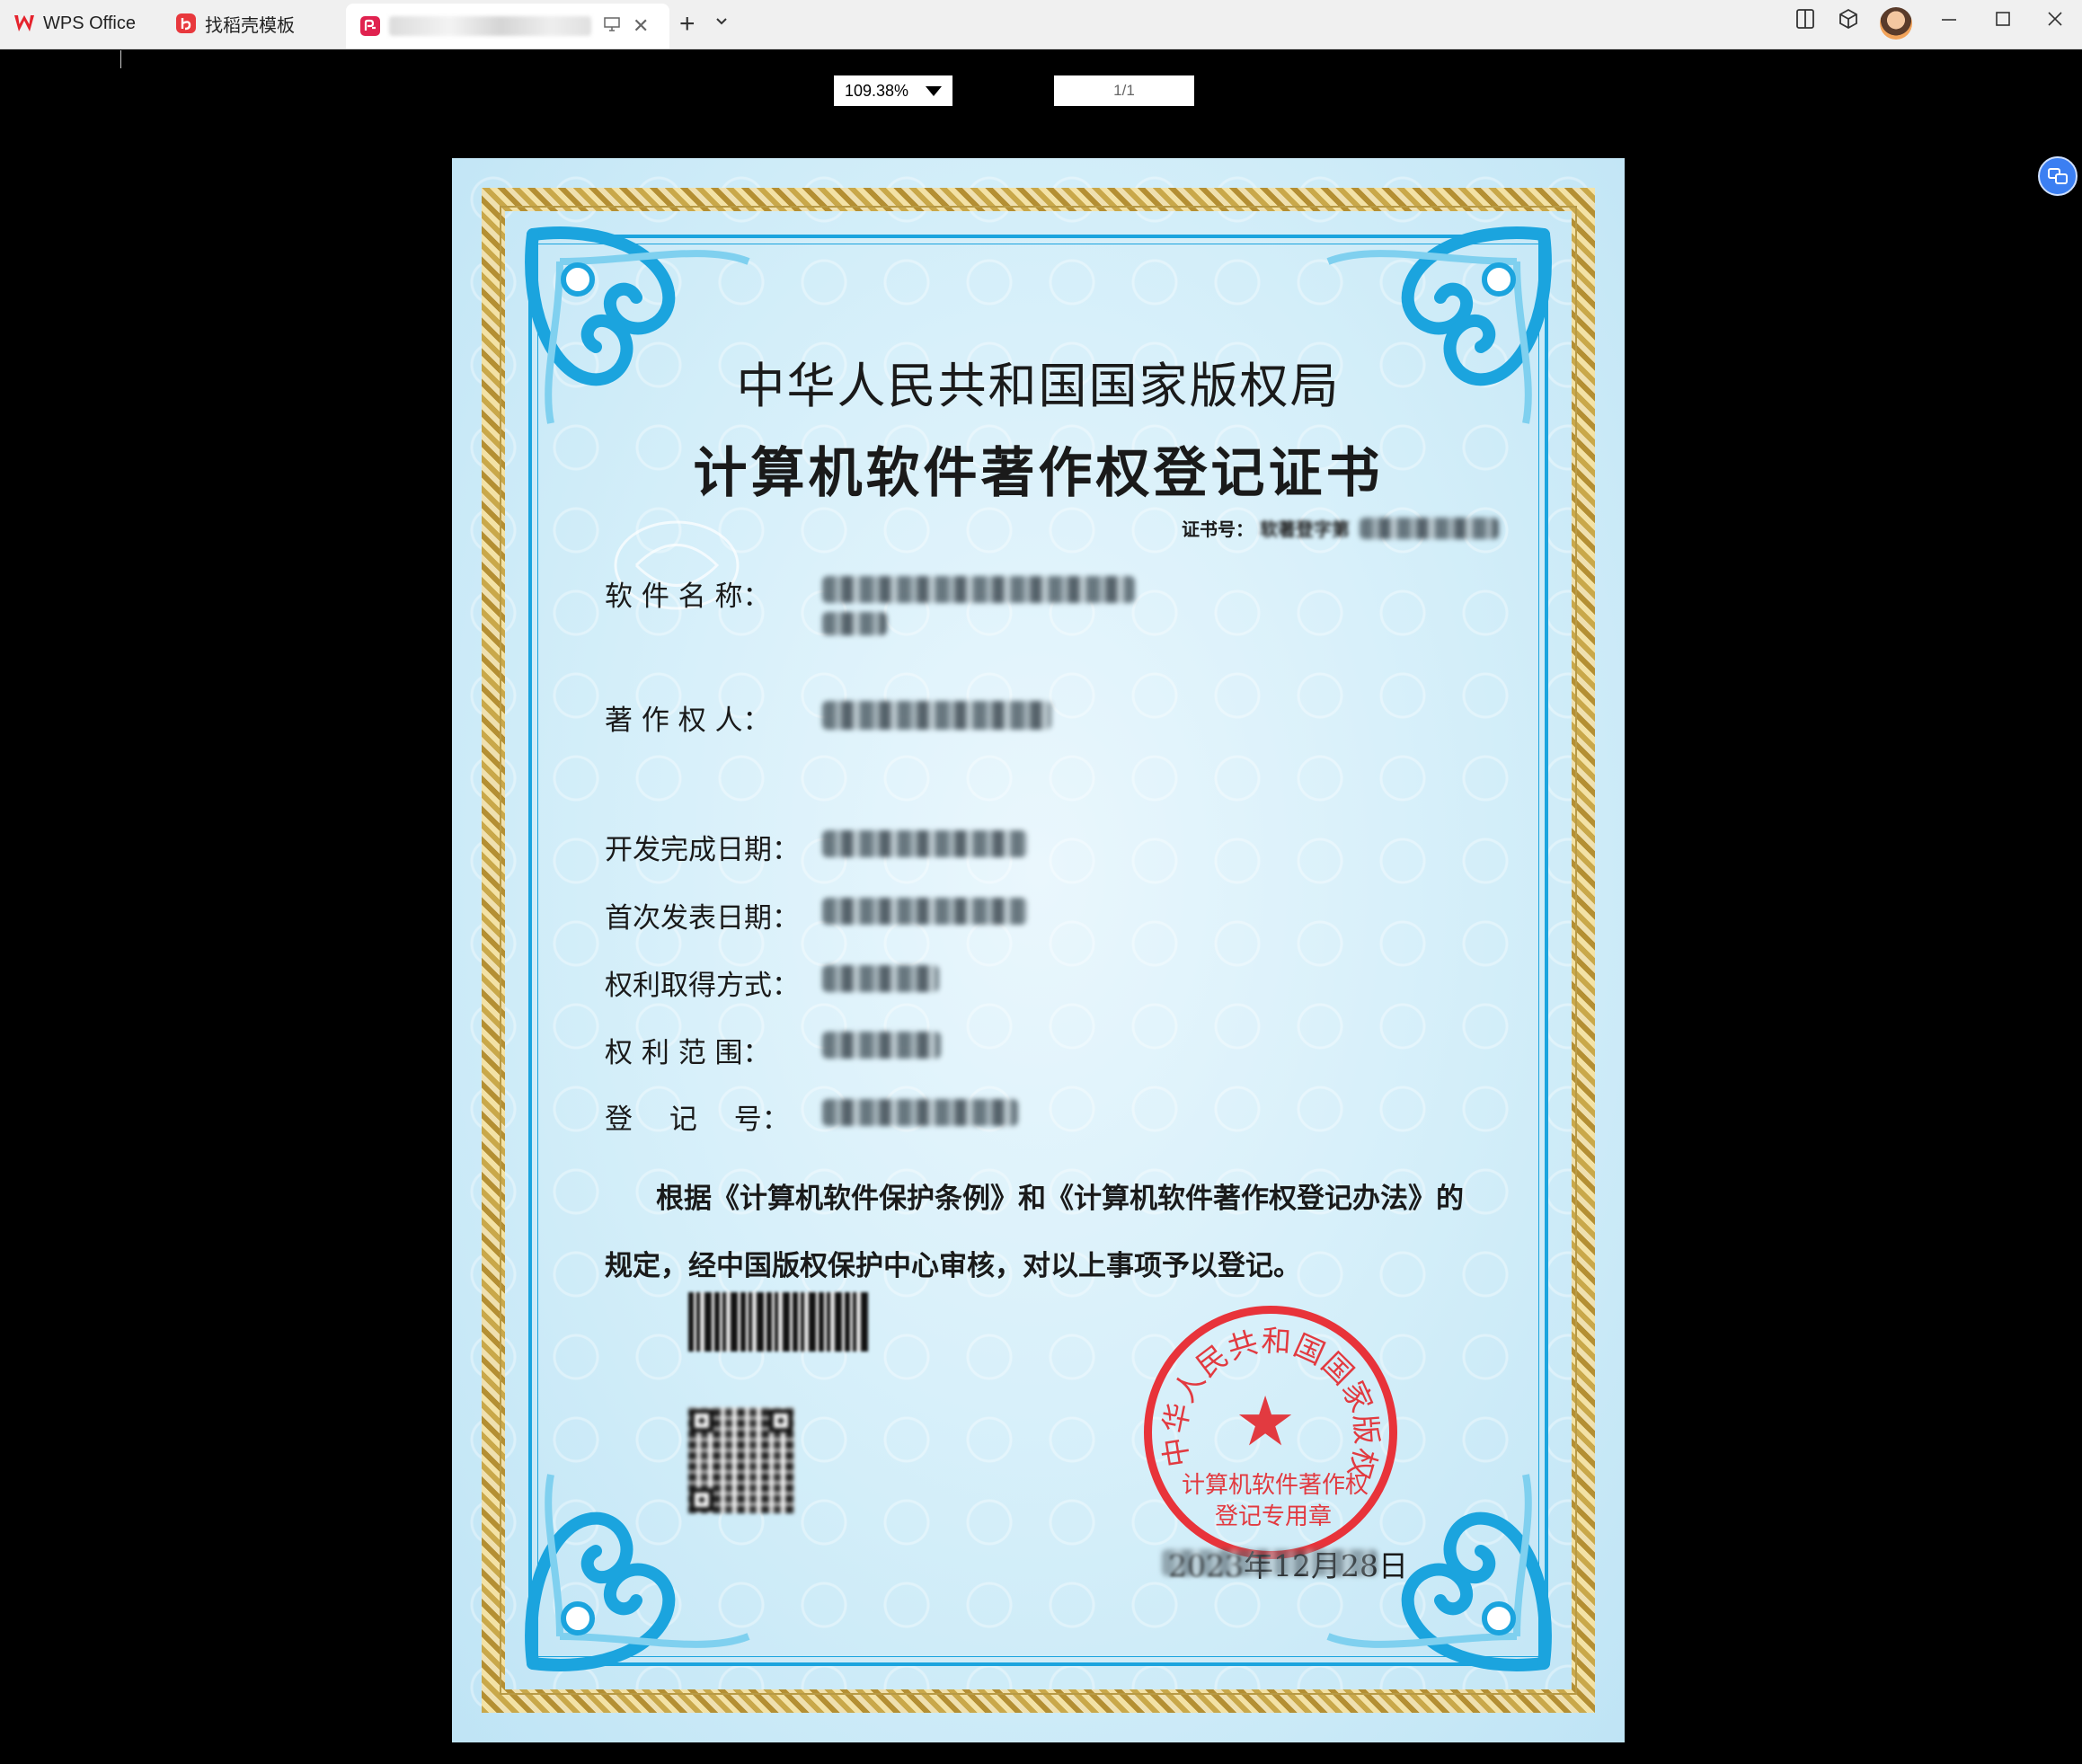 Image resolution: width=2082 pixels, height=1764 pixels. What do you see at coordinates (1060, 1199) in the screenshot?
I see `statement-line-1: 根据《计算机软件保护条例》和《计算机软件著作权登记办法》的` at bounding box center [1060, 1199].